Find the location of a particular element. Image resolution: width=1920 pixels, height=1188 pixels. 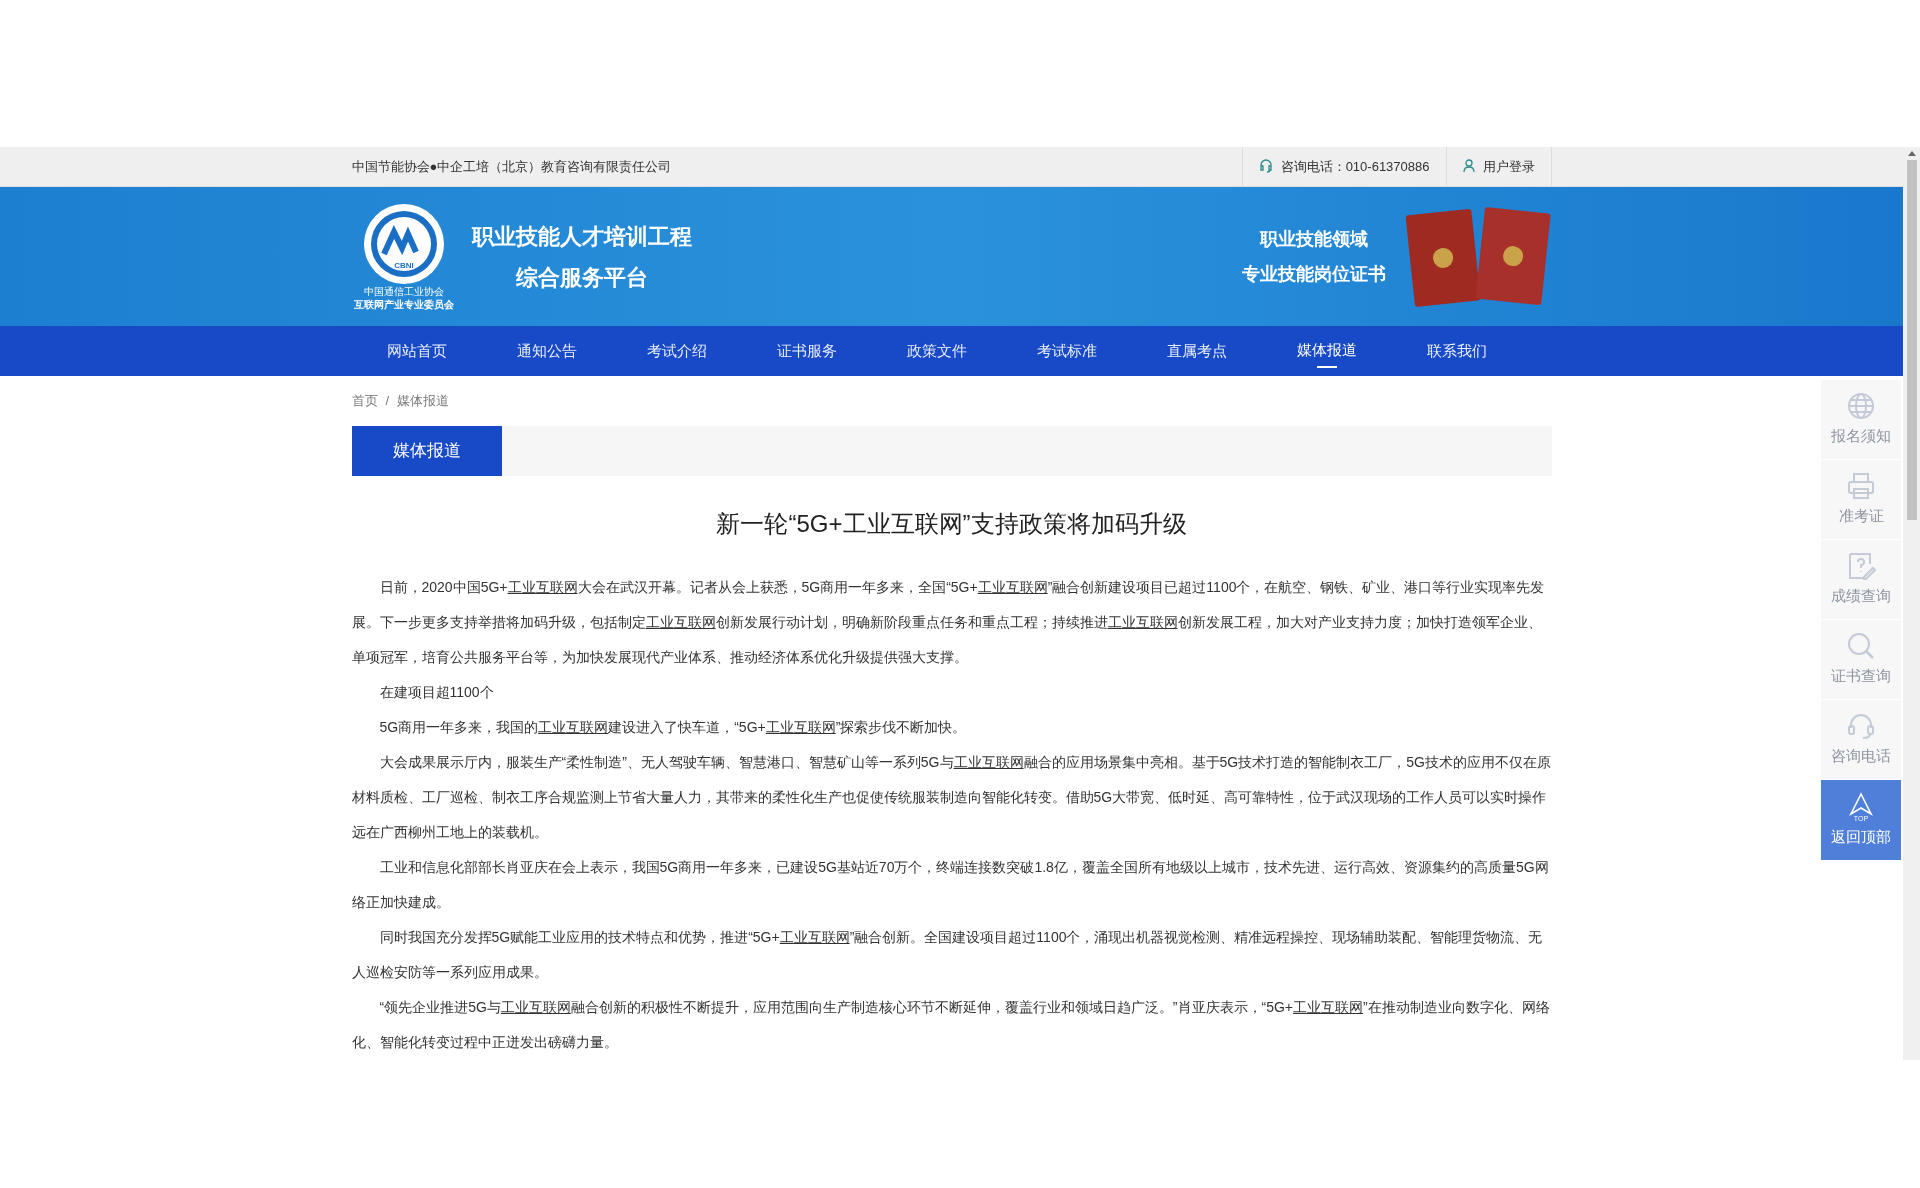

article-paragraph: 在建项目超1100个 is located at coordinates (436, 692).